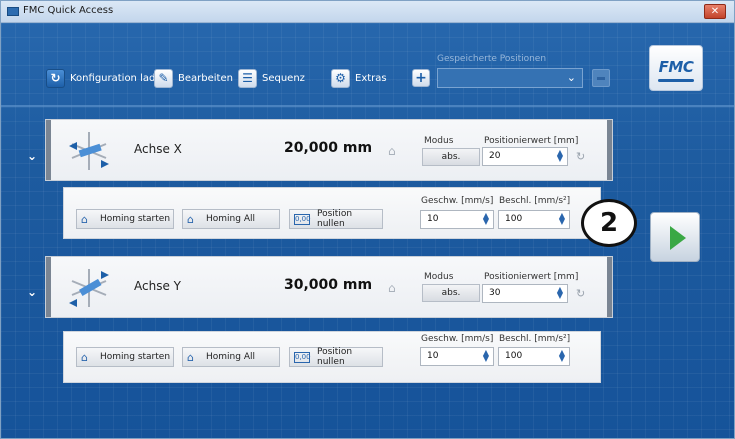 The height and width of the screenshot is (439, 735). What do you see at coordinates (535, 339) in the screenshot?
I see `axis-y-beschl-label: Beschl. [mm/s²]` at bounding box center [535, 339].